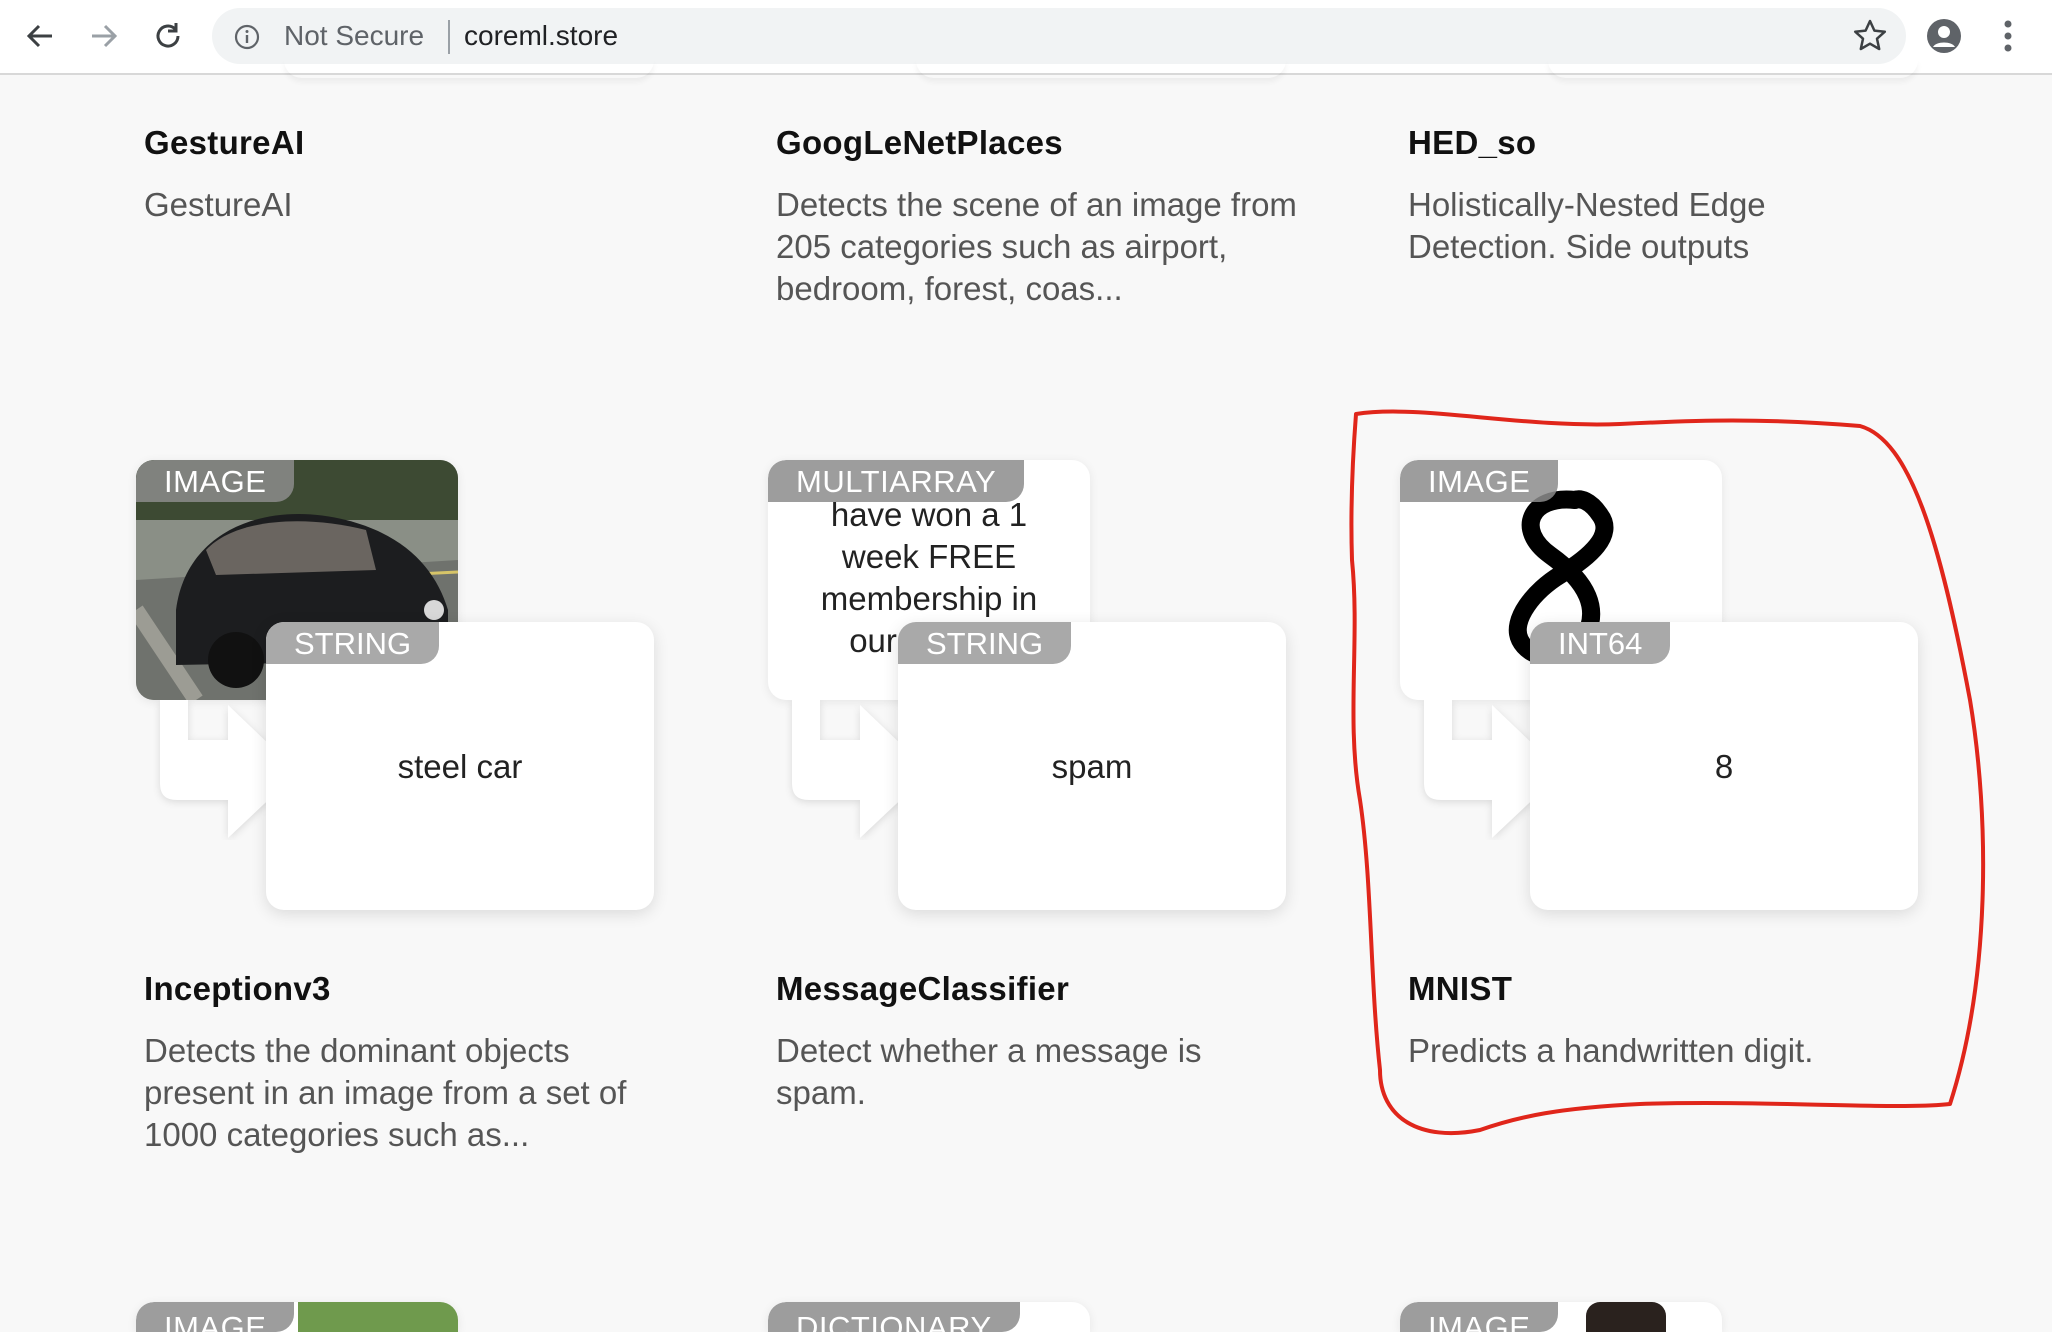 This screenshot has width=2052, height=1332. What do you see at coordinates (449, 37) in the screenshot?
I see `url-separator` at bounding box center [449, 37].